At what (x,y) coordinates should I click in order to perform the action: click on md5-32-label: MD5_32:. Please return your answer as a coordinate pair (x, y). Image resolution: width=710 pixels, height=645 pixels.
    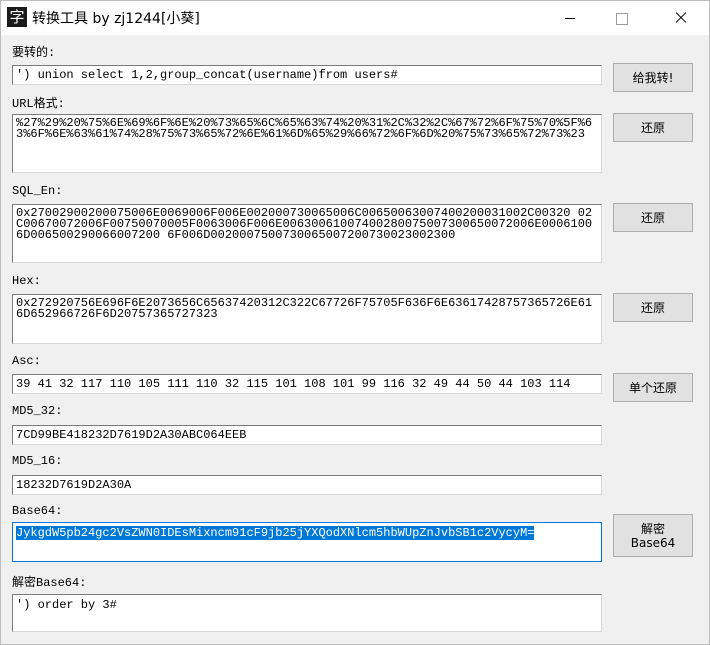
    Looking at the image, I should click on (37, 411).